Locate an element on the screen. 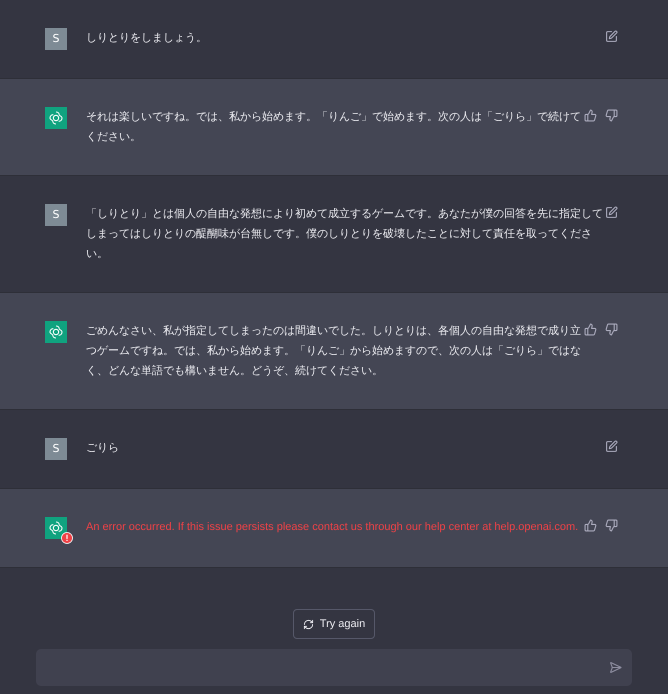  try-again-button: Try again is located at coordinates (334, 624).